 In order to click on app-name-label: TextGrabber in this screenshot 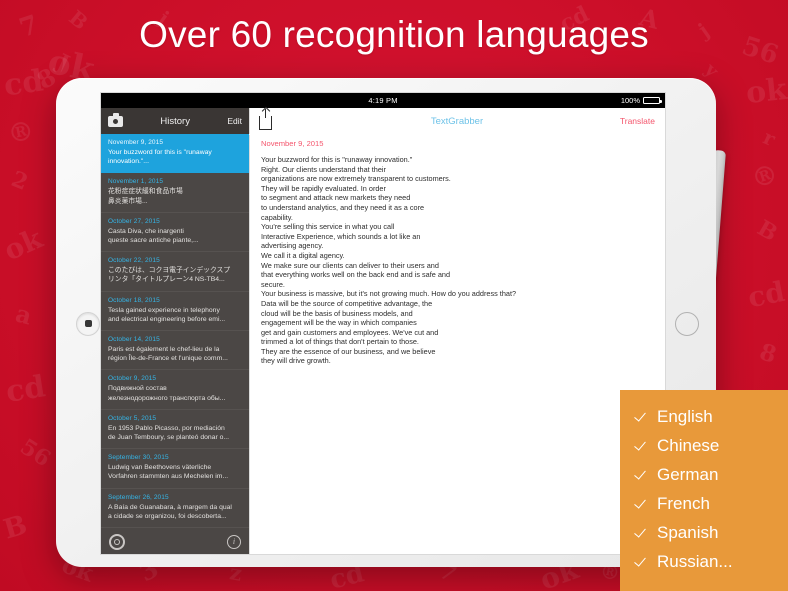, I will do `click(457, 121)`.